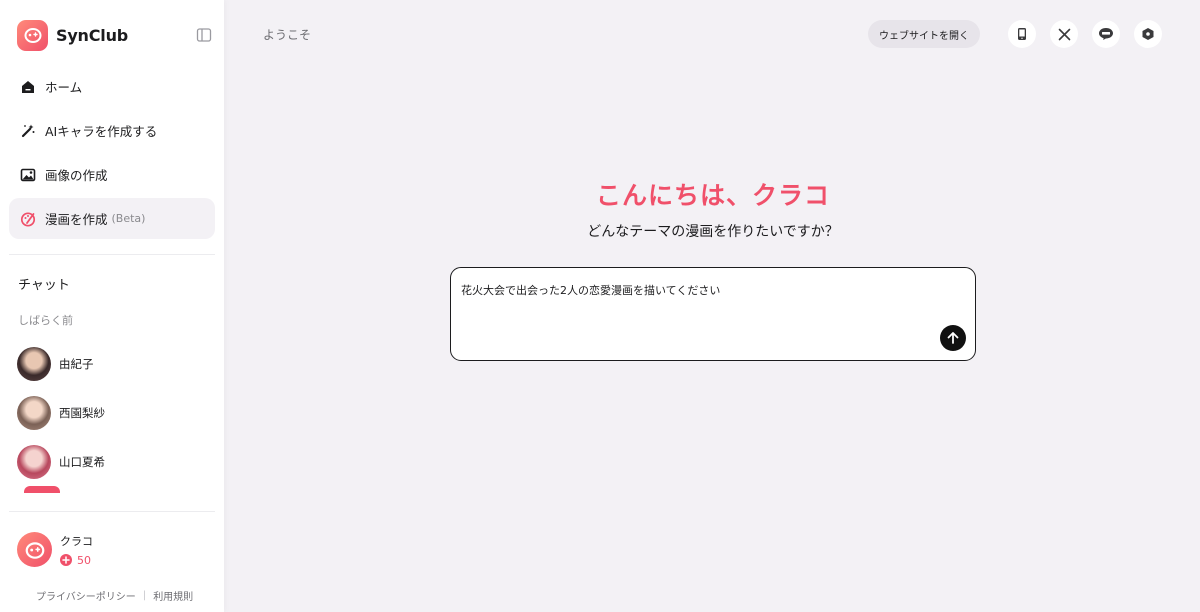 This screenshot has height=612, width=1200. I want to click on x-social-button, so click(1064, 34).